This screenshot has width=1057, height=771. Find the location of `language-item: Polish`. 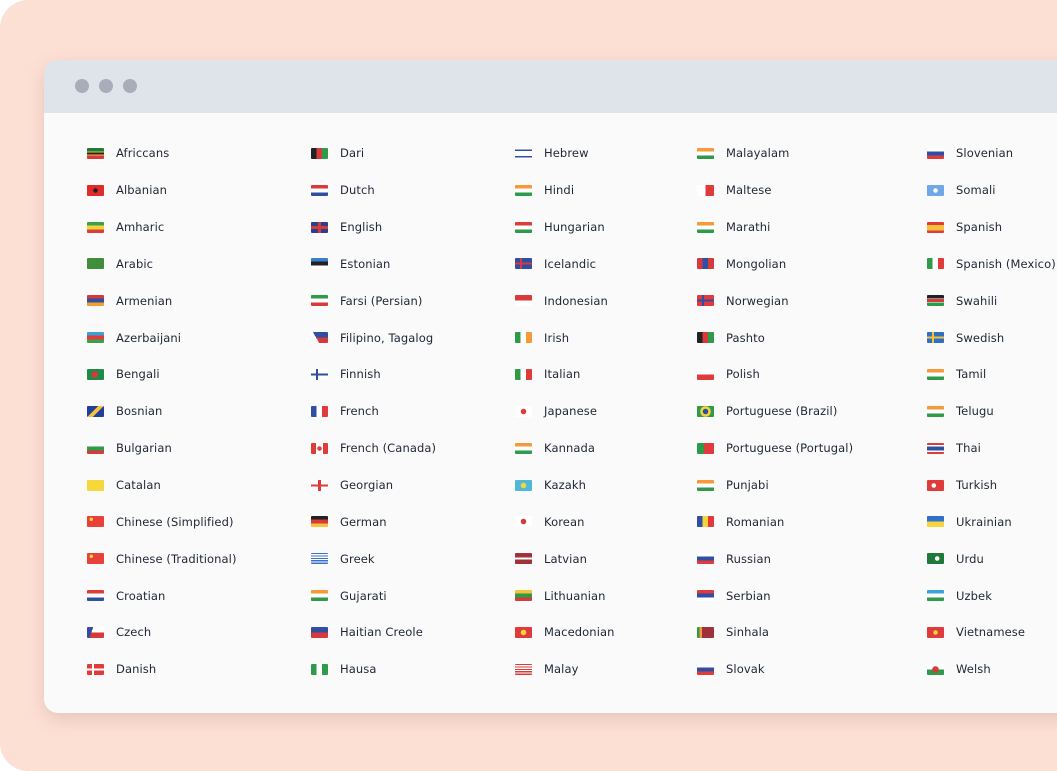

language-item: Polish is located at coordinates (775, 374).